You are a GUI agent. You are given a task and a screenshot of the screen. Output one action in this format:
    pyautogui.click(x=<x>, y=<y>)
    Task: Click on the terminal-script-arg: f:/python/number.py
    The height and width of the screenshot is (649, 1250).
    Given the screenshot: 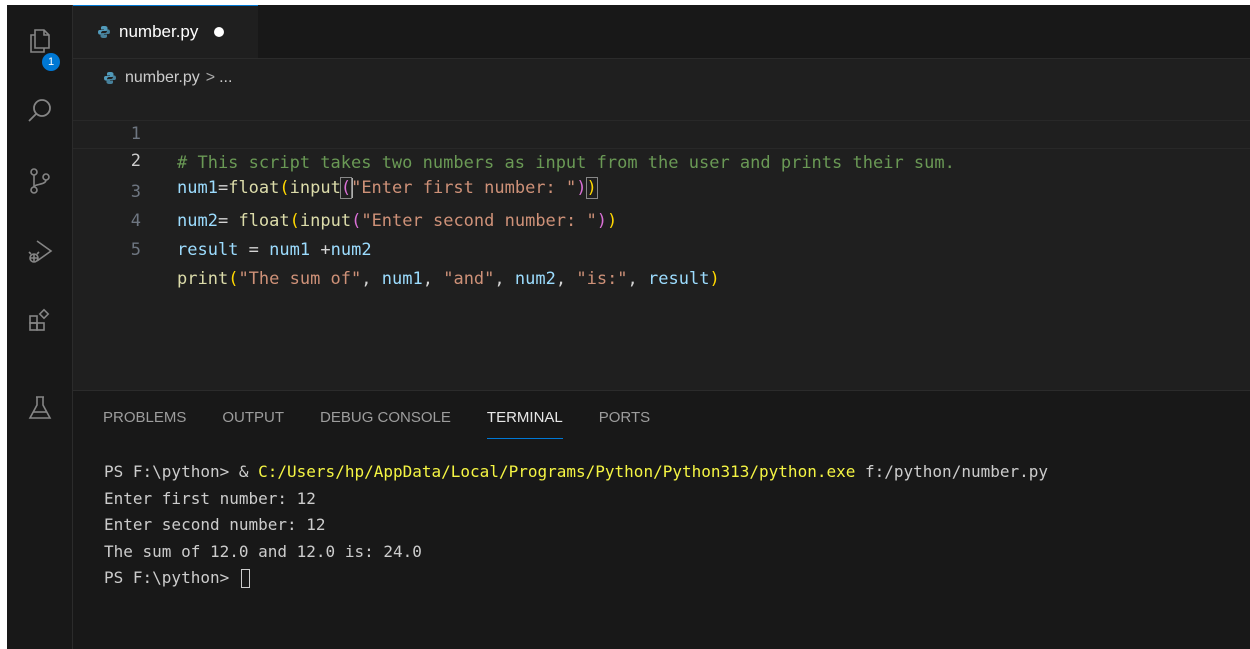 What is the action you would take?
    pyautogui.click(x=952, y=471)
    